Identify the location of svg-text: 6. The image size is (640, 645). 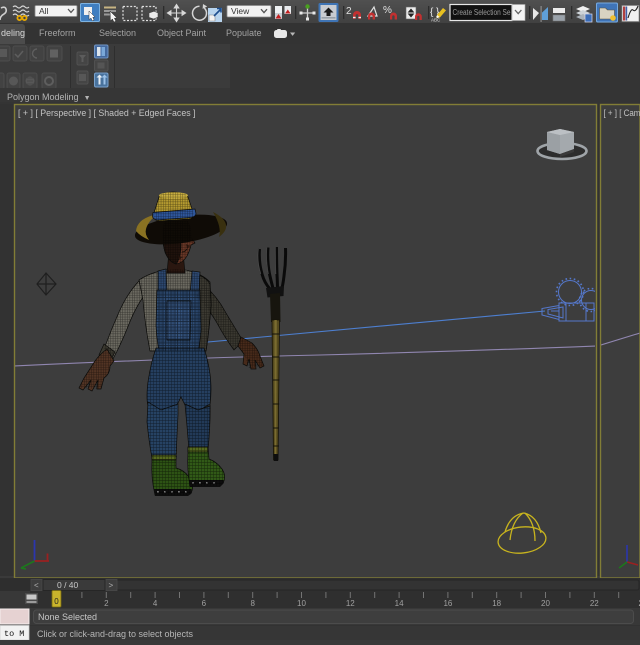
(204, 603).